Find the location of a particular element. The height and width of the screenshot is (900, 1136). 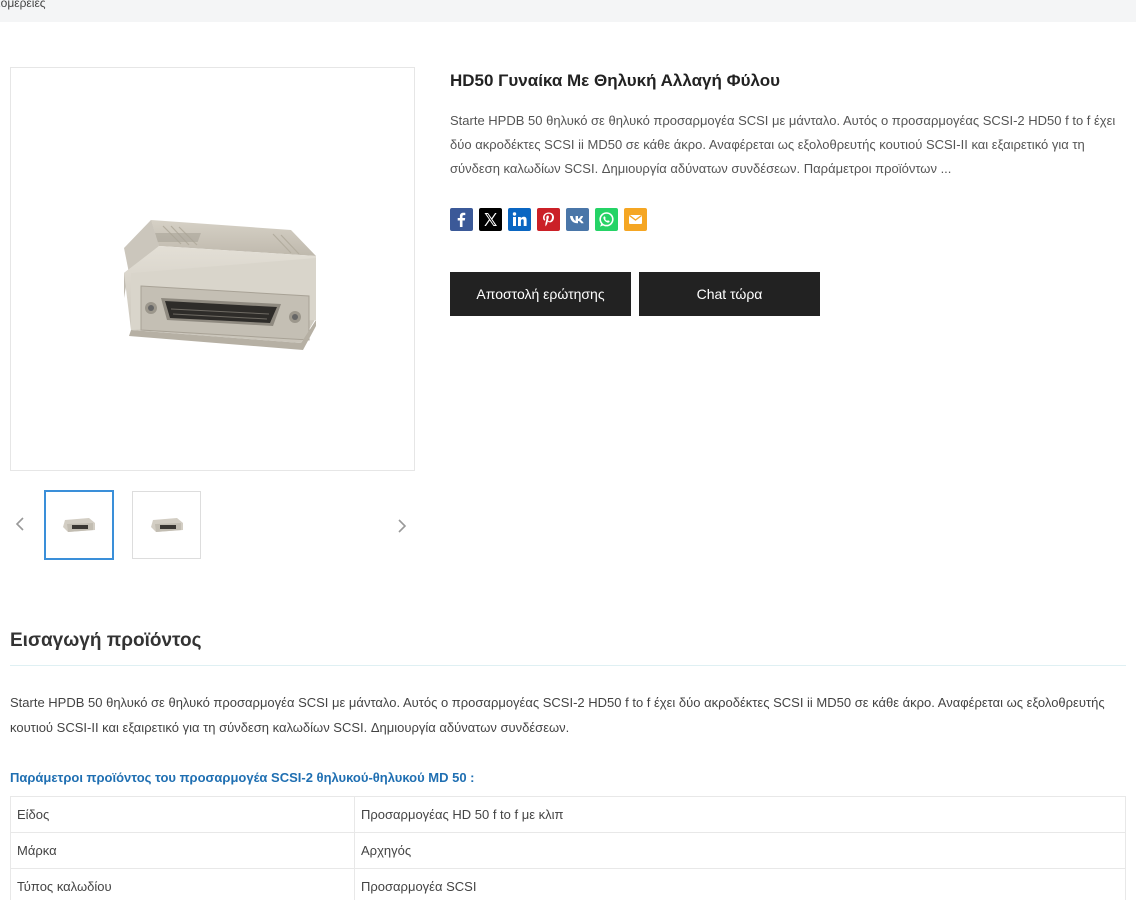

table-row: Τύπος καλωδίου Προσαρμογέα SCSI is located at coordinates (568, 884).